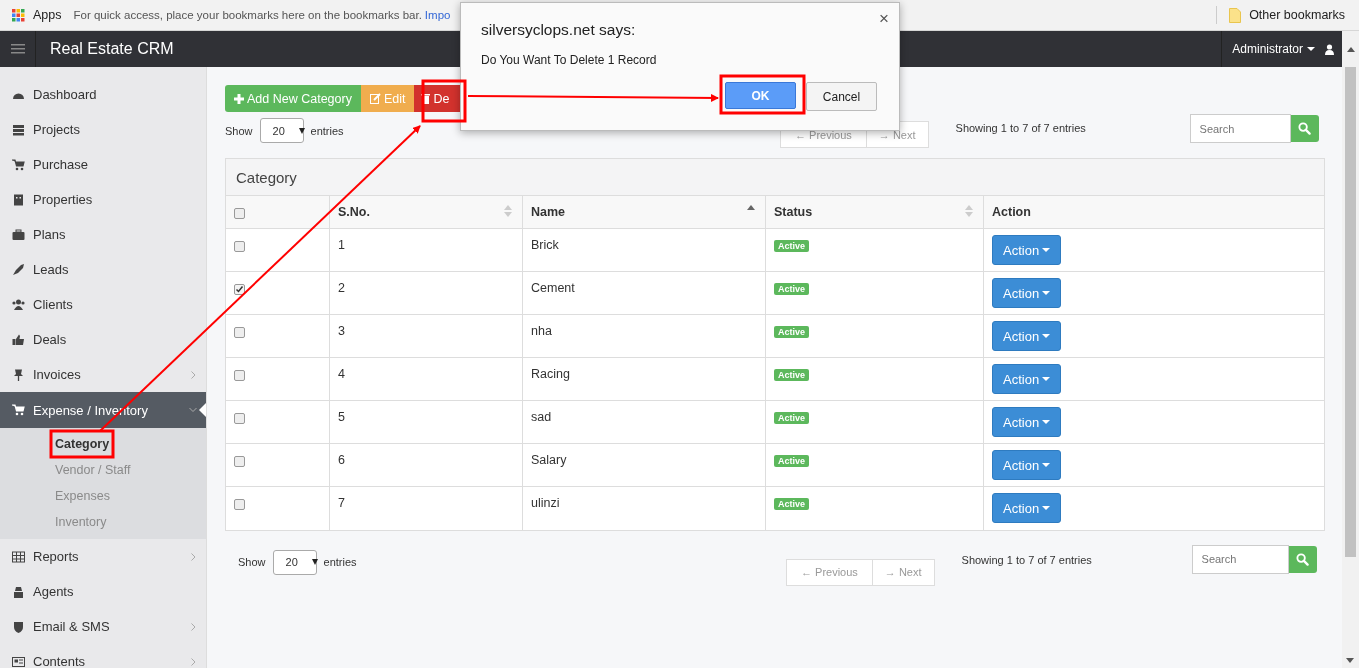 This screenshot has height=668, width=1359. What do you see at coordinates (18, 129) in the screenshot?
I see `server-icon` at bounding box center [18, 129].